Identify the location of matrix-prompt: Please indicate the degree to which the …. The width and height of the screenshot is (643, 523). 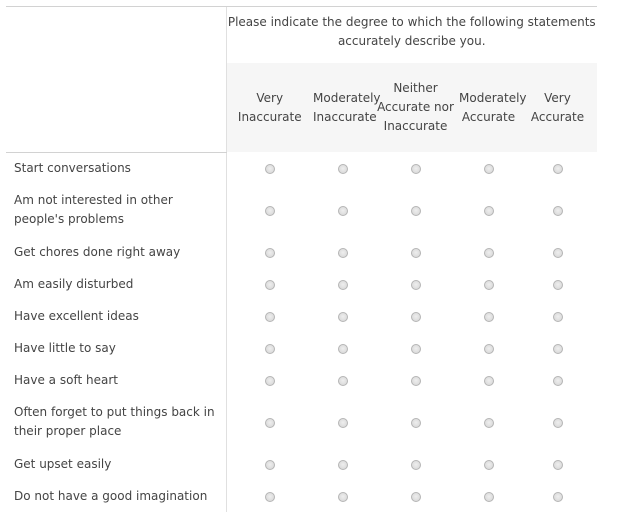
(411, 31).